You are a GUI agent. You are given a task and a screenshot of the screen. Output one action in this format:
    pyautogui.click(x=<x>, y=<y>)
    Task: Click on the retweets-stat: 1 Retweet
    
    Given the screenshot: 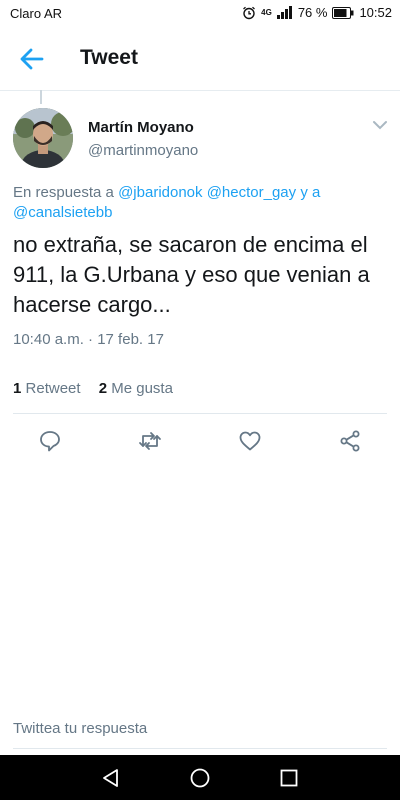 What is the action you would take?
    pyautogui.click(x=47, y=388)
    